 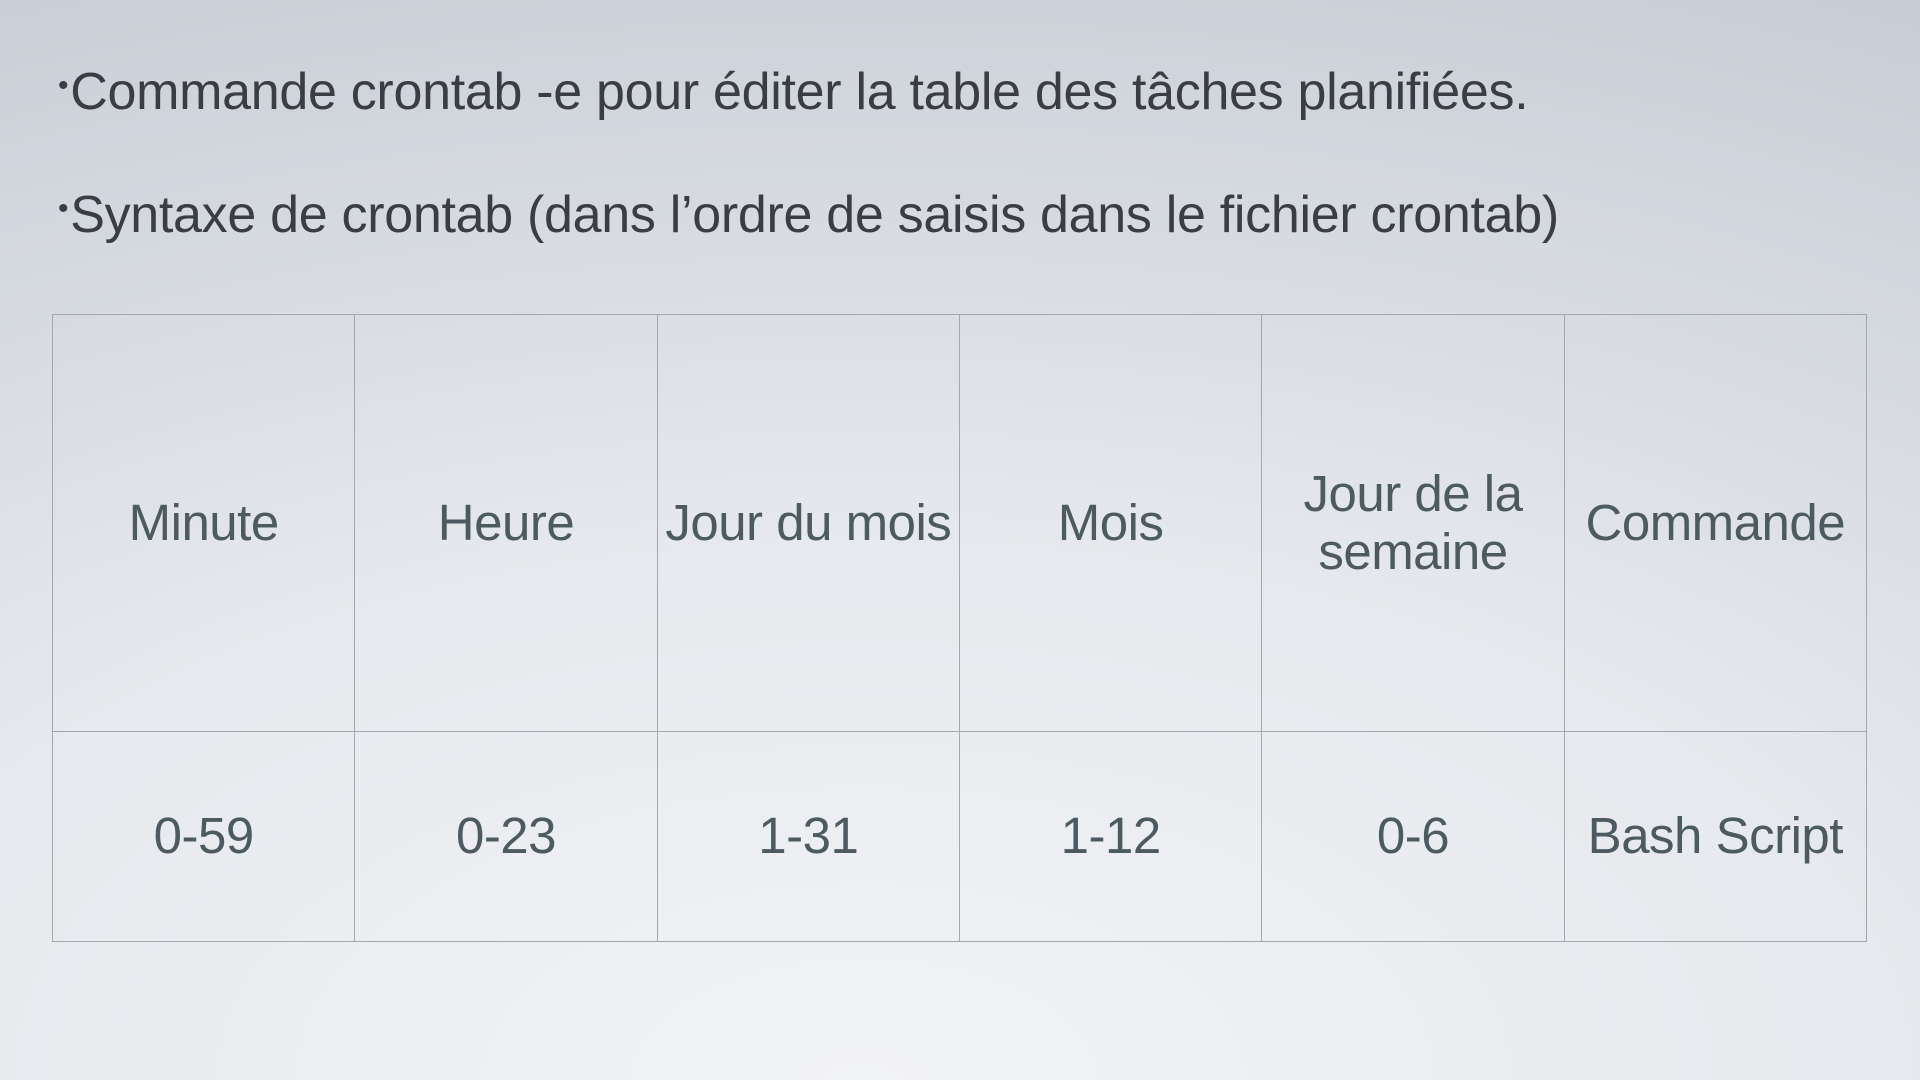 I want to click on header-day-of-month: Jour du mois, so click(x=808, y=523).